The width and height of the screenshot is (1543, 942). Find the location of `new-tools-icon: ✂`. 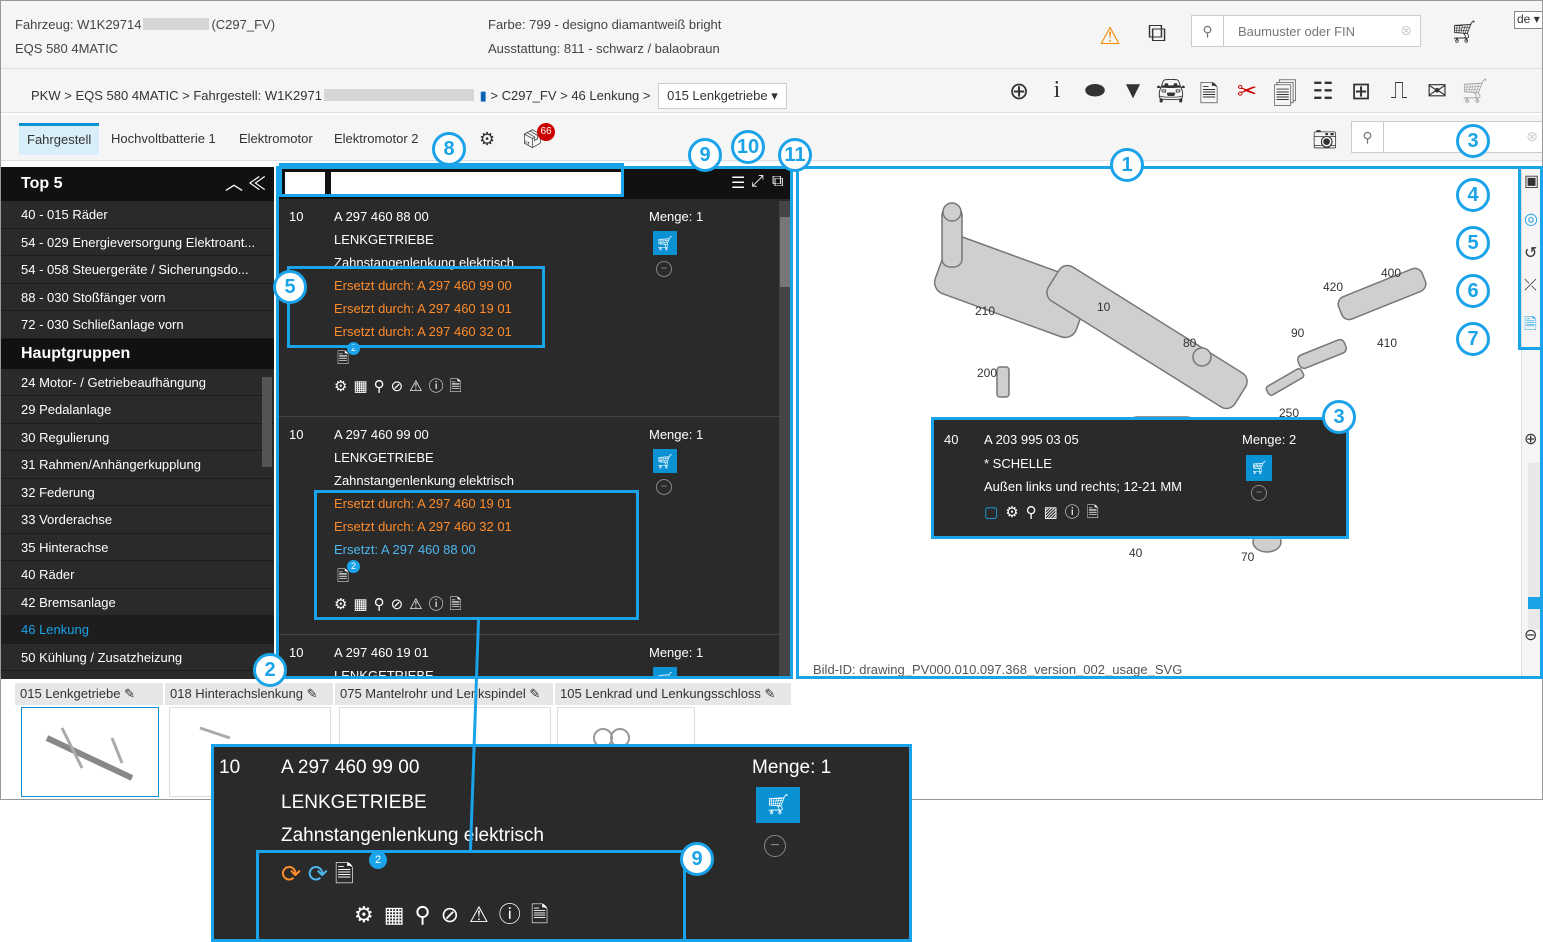

new-tools-icon: ✂ is located at coordinates (1247, 91).